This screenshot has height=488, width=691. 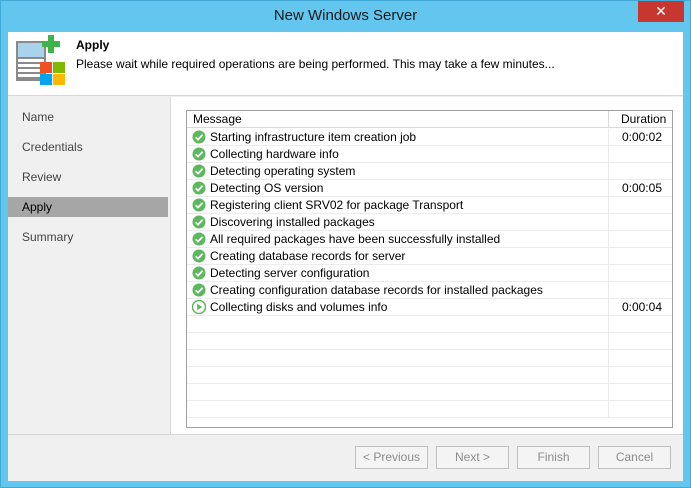 I want to click on title-bar: New Windows Server ✕, so click(x=345, y=16).